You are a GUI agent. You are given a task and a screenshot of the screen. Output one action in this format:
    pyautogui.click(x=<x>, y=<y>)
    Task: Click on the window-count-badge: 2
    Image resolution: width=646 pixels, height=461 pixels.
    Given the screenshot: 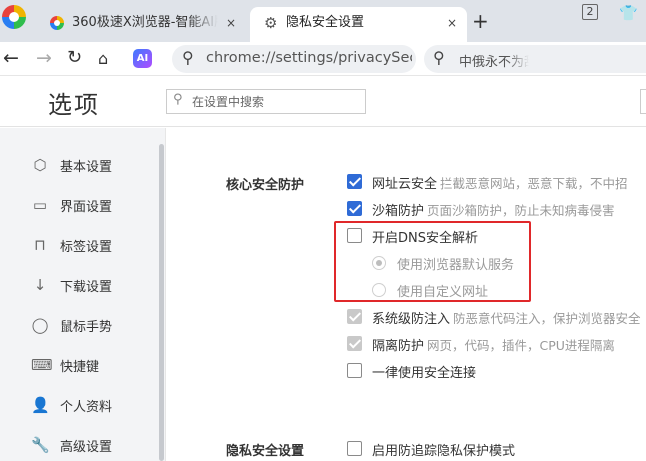 What is the action you would take?
    pyautogui.click(x=590, y=12)
    